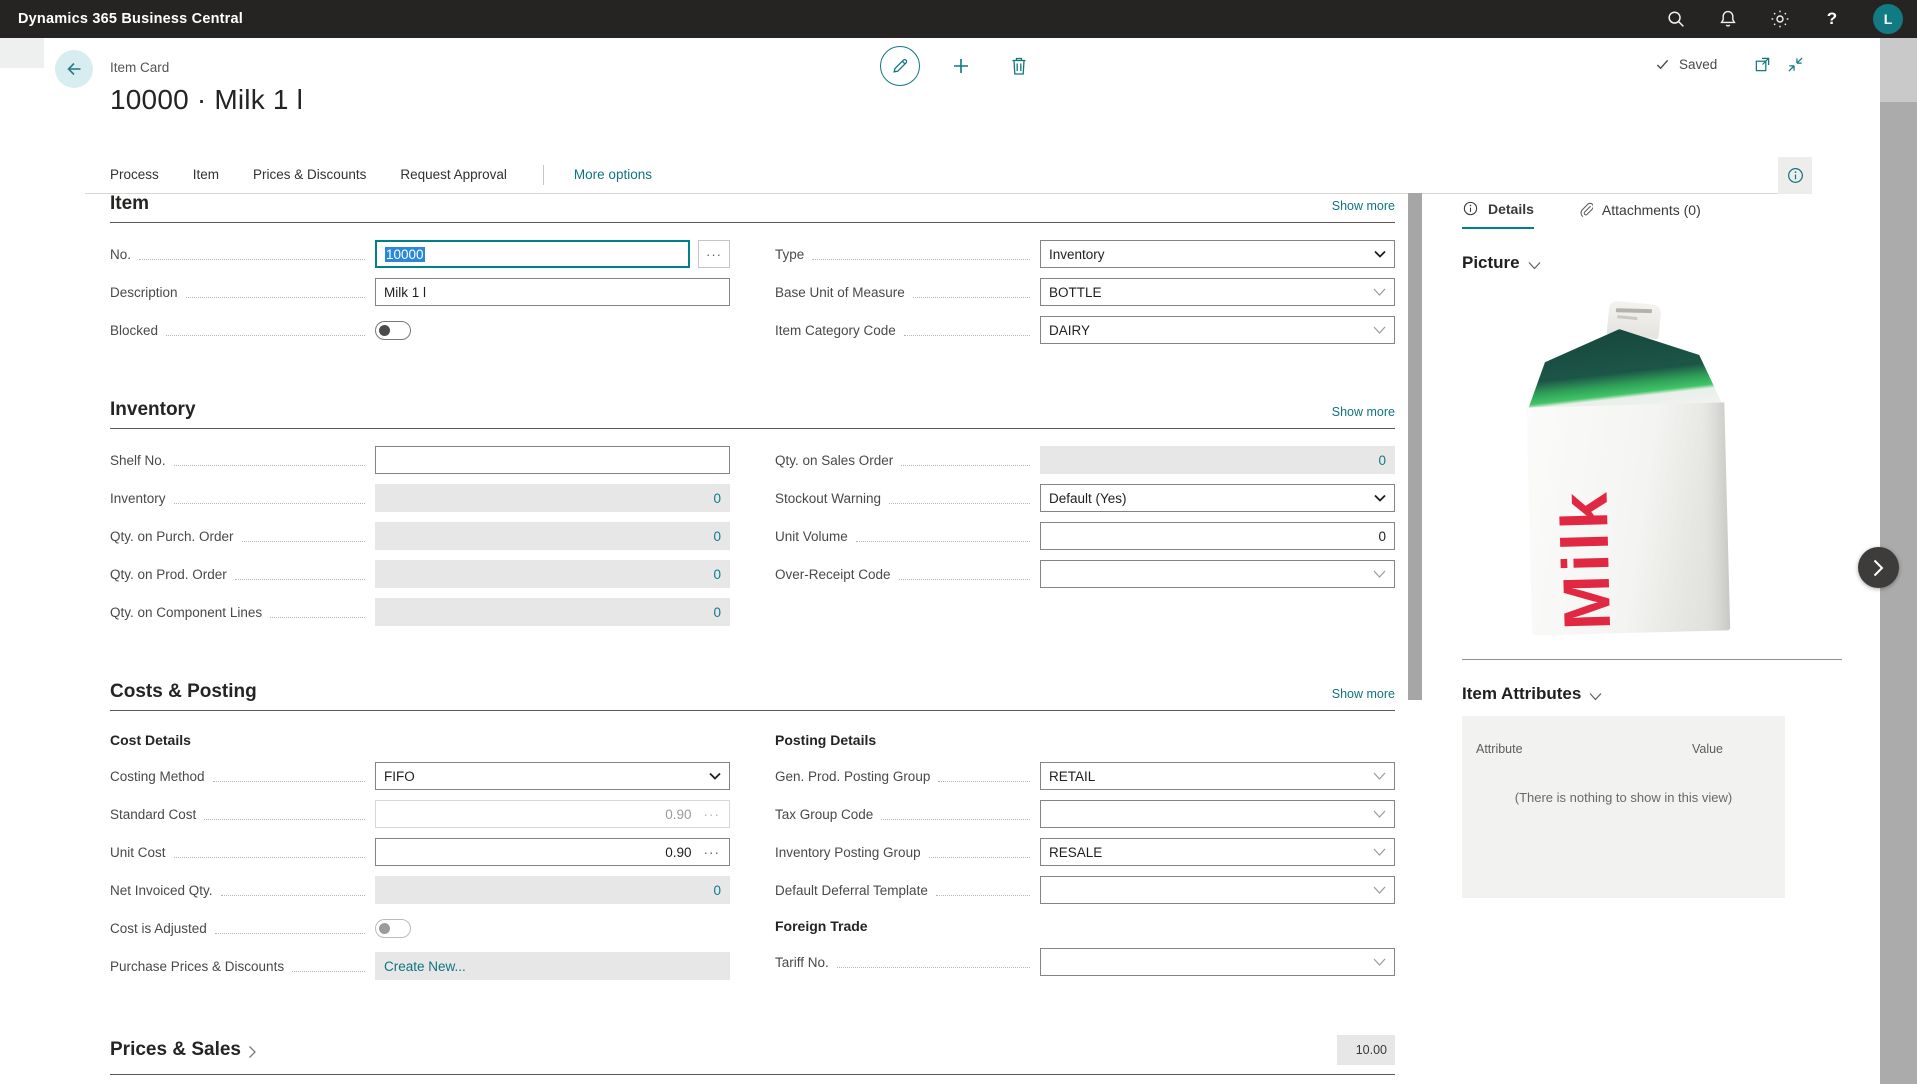 This screenshot has width=1917, height=1084. What do you see at coordinates (717, 536) in the screenshot?
I see `qty-purch-drilldown-value: 0` at bounding box center [717, 536].